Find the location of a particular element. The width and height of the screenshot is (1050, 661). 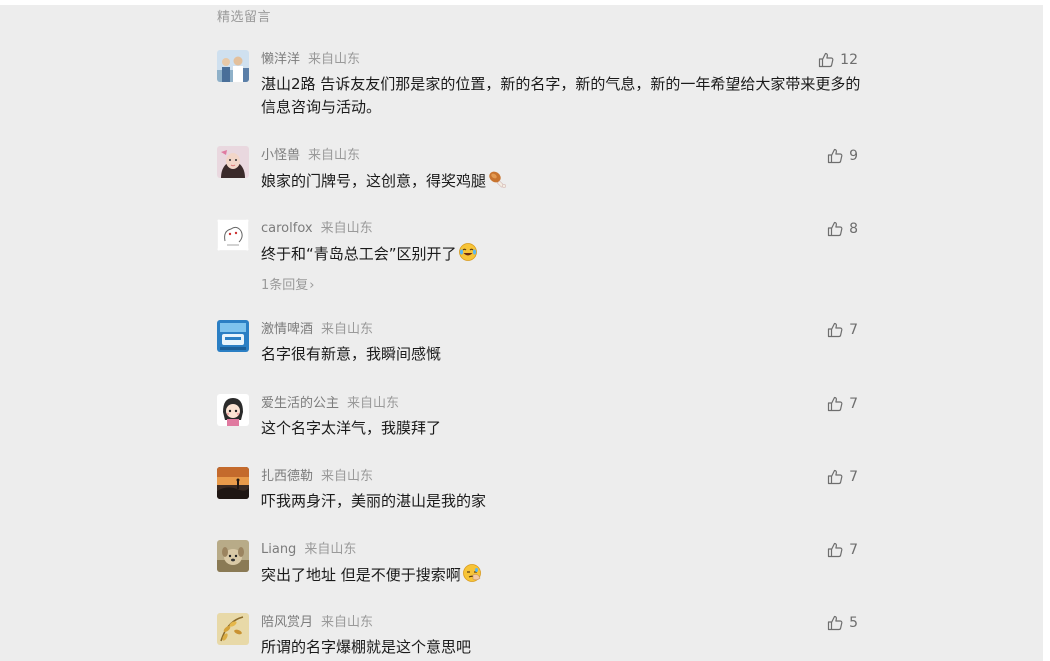

comment-text: 吓我两身汗，美丽的湛山是我的家 is located at coordinates (374, 501).